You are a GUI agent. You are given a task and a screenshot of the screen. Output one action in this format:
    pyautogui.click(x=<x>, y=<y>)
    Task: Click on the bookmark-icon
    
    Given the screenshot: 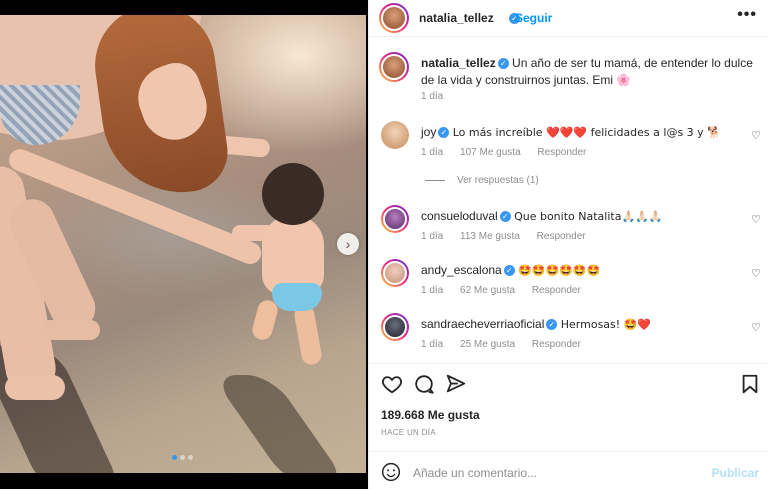 What is the action you would take?
    pyautogui.click(x=750, y=384)
    